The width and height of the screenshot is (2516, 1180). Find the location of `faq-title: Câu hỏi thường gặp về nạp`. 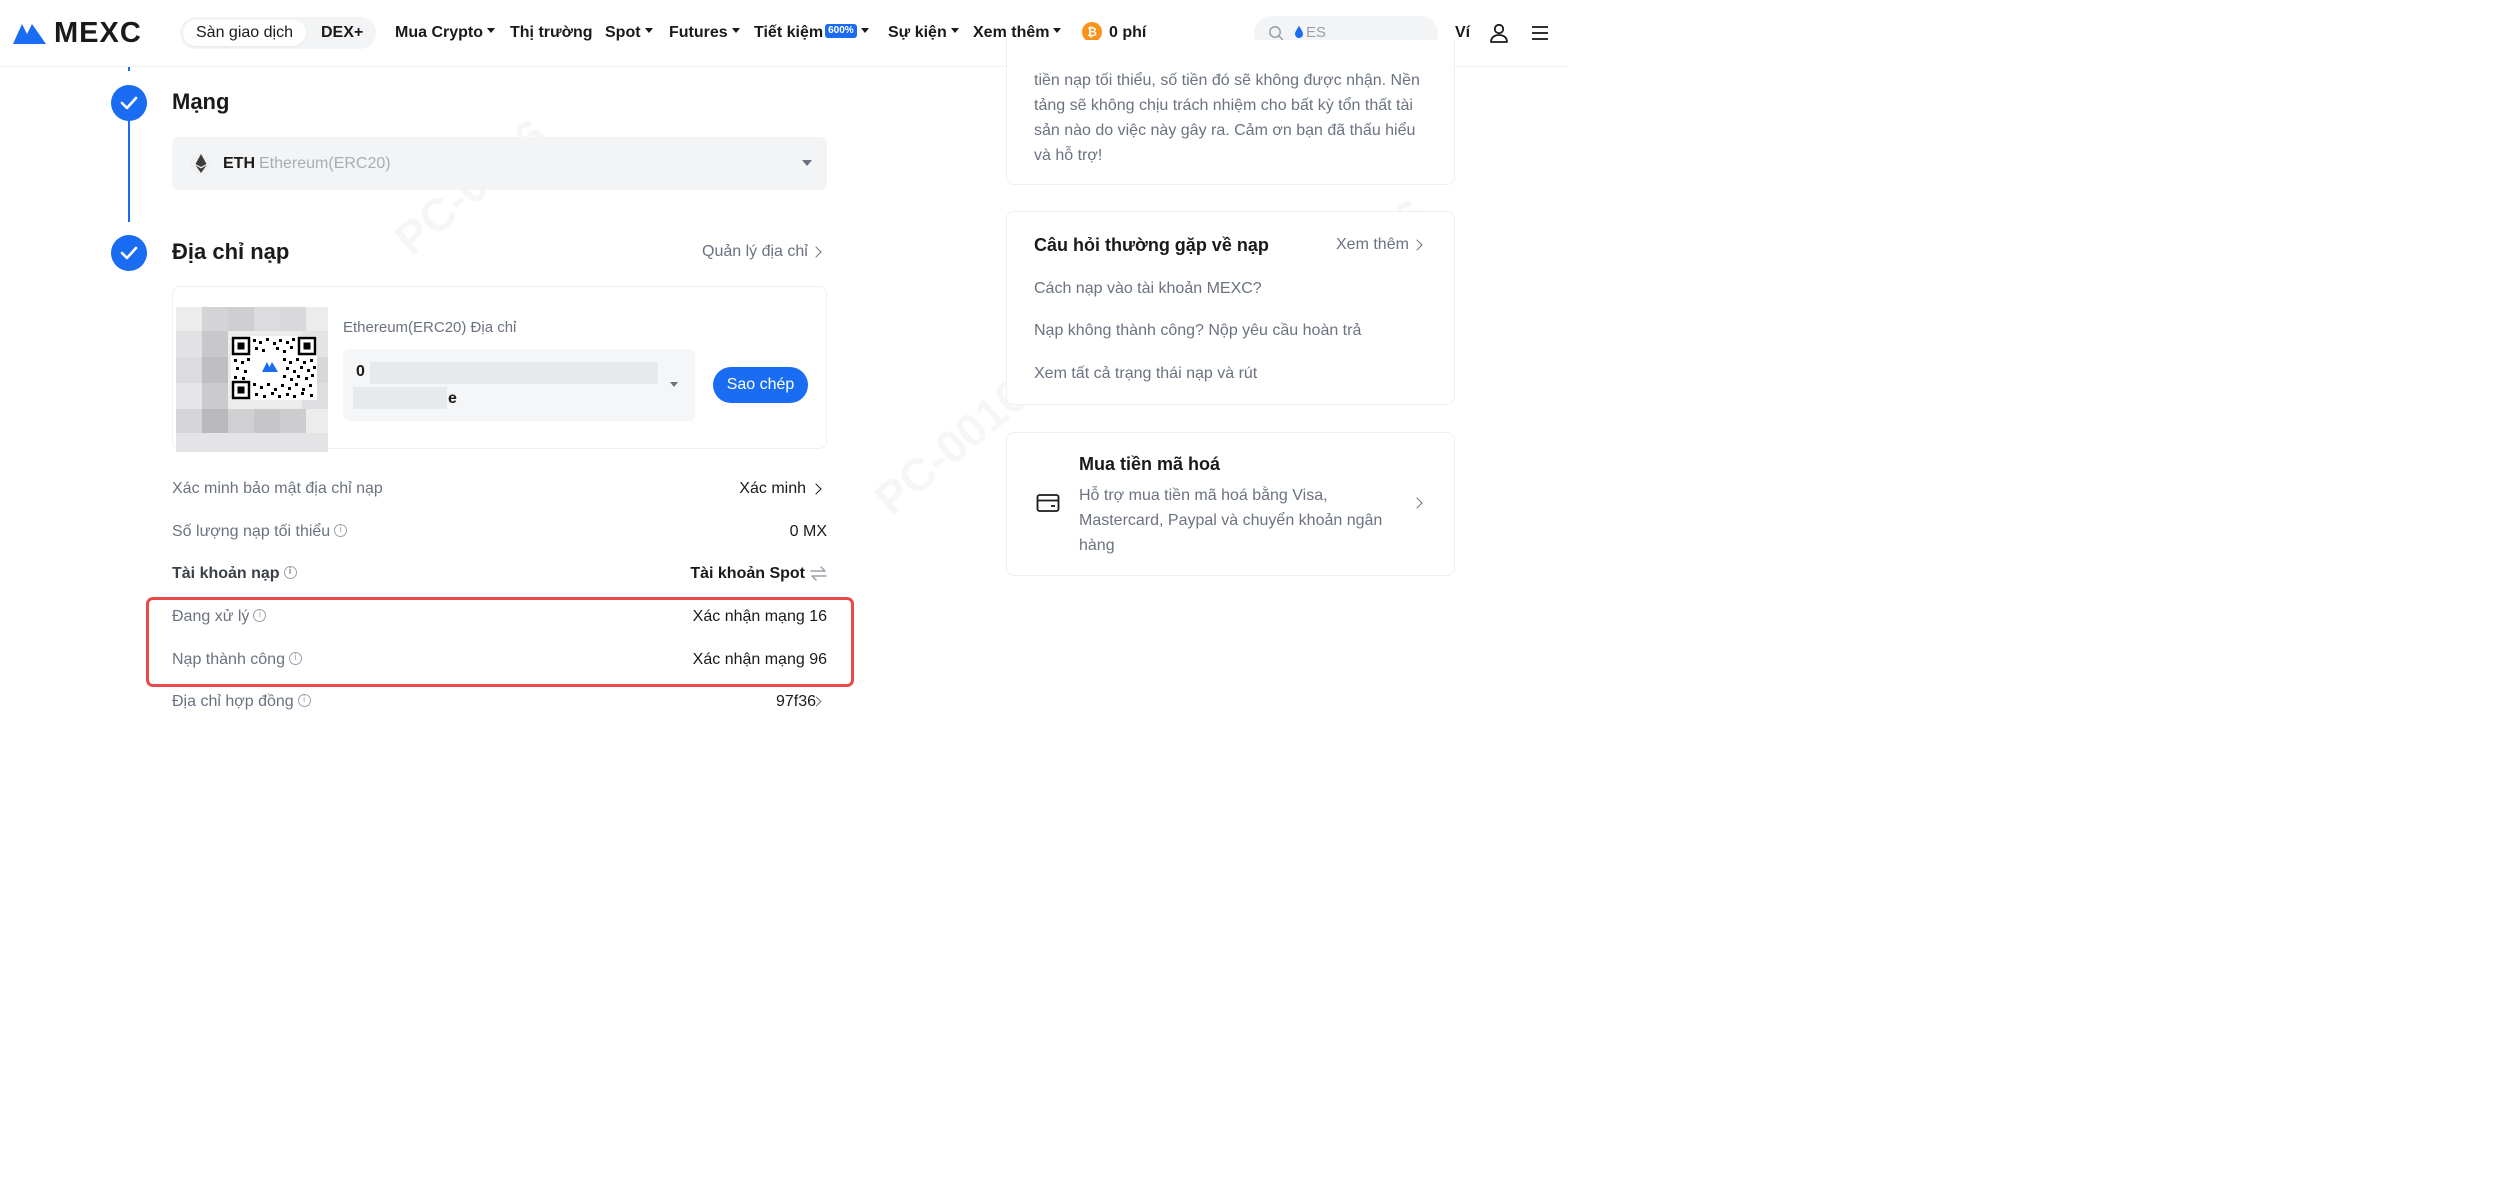

faq-title: Câu hỏi thường gặp về nạp is located at coordinates (1151, 245).